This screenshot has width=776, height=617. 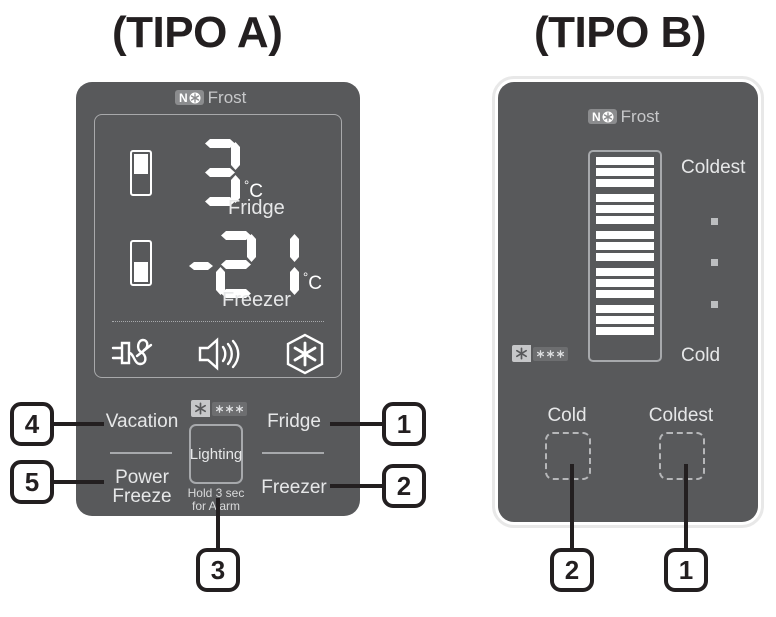 I want to click on coldest-button, so click(x=682, y=456).